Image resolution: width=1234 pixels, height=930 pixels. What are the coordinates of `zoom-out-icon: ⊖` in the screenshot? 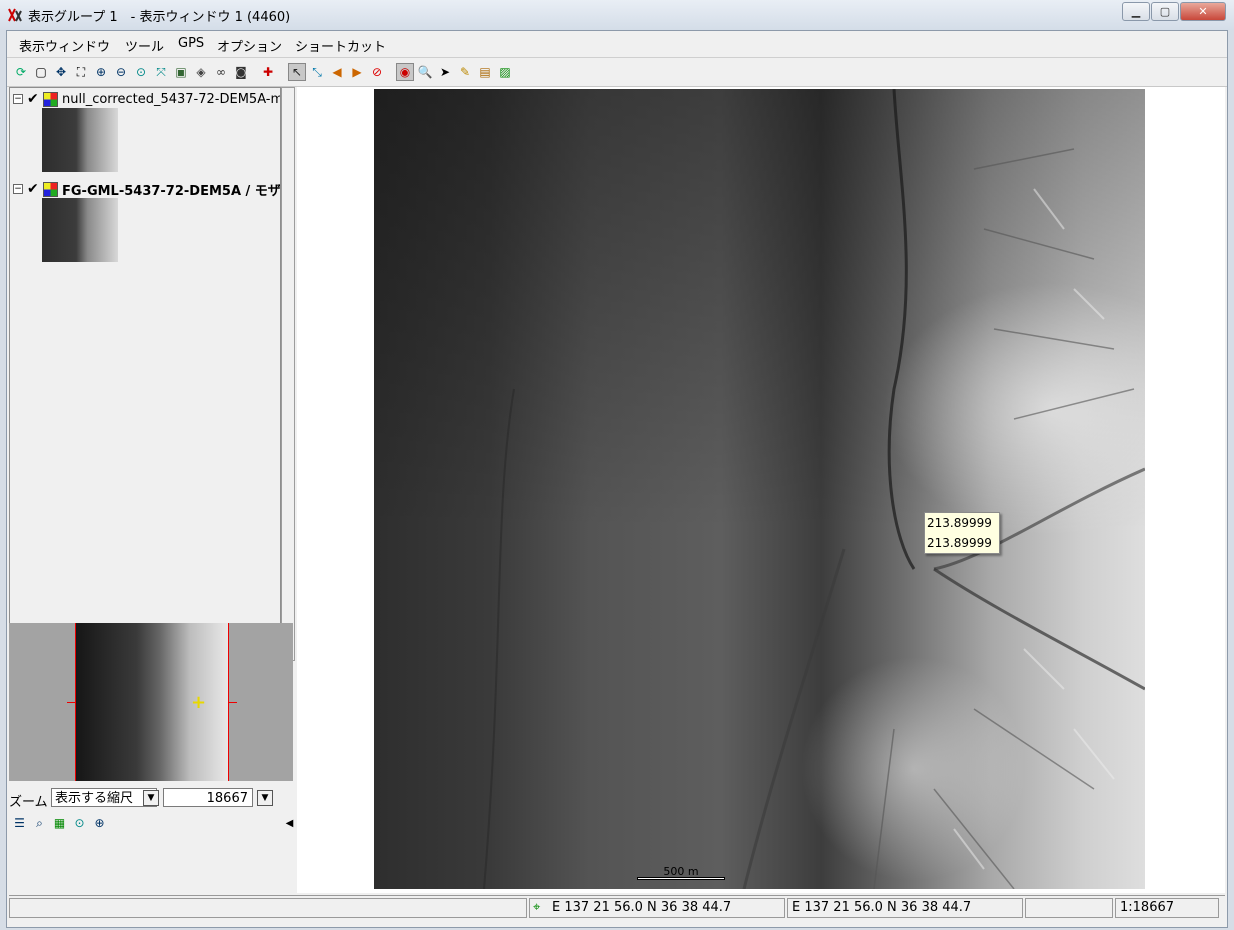 It's located at (121, 72).